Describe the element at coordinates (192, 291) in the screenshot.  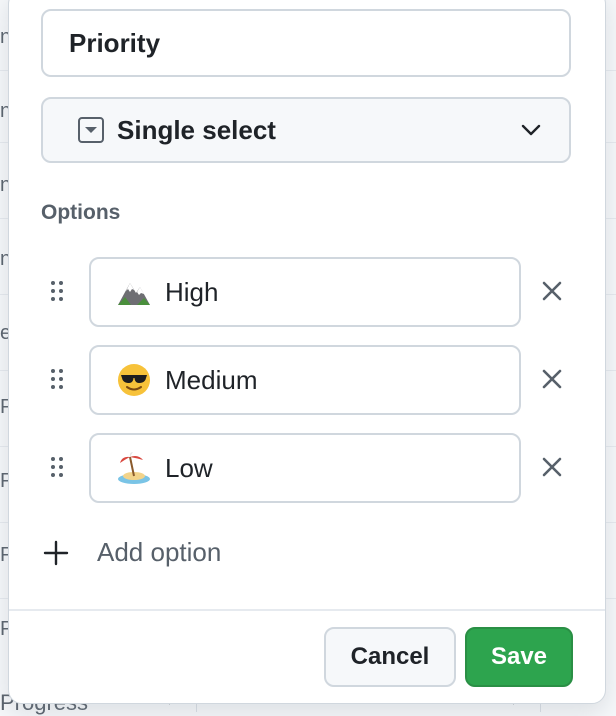
I see `option-label: High` at that location.